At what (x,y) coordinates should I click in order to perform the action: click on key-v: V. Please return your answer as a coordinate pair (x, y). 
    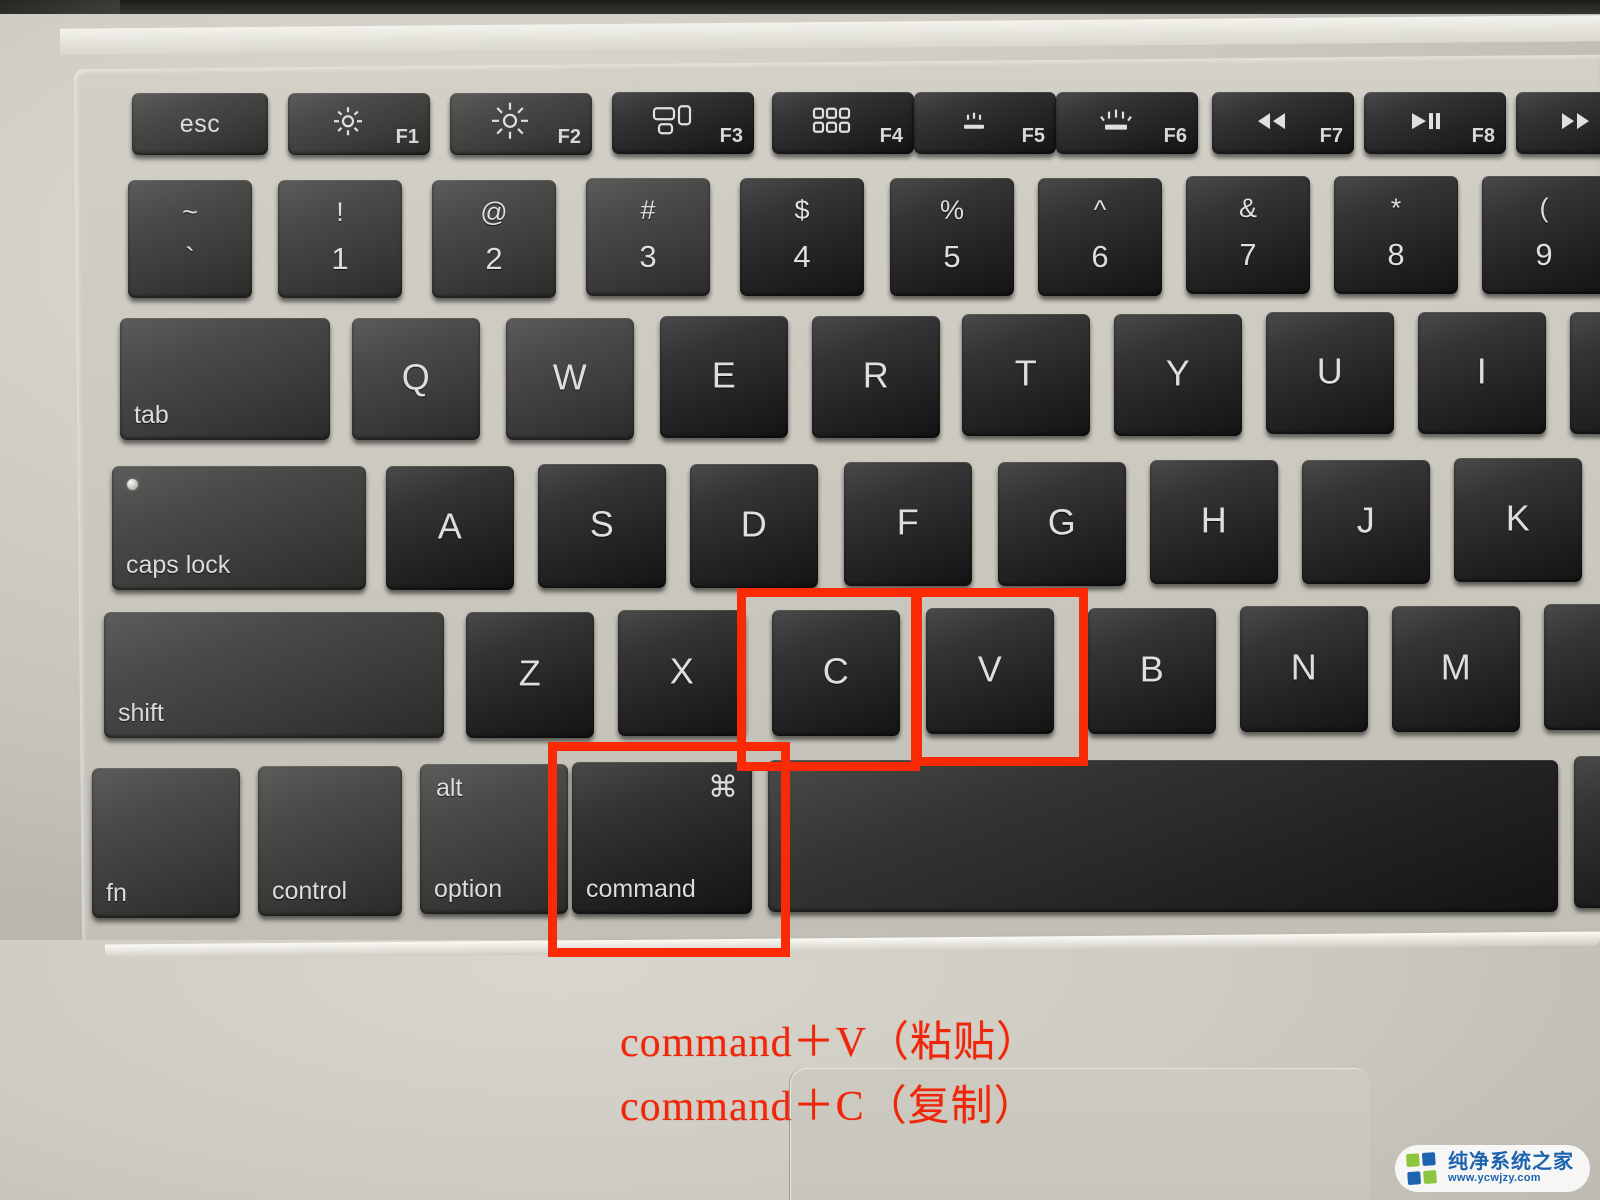
    Looking at the image, I should click on (990, 671).